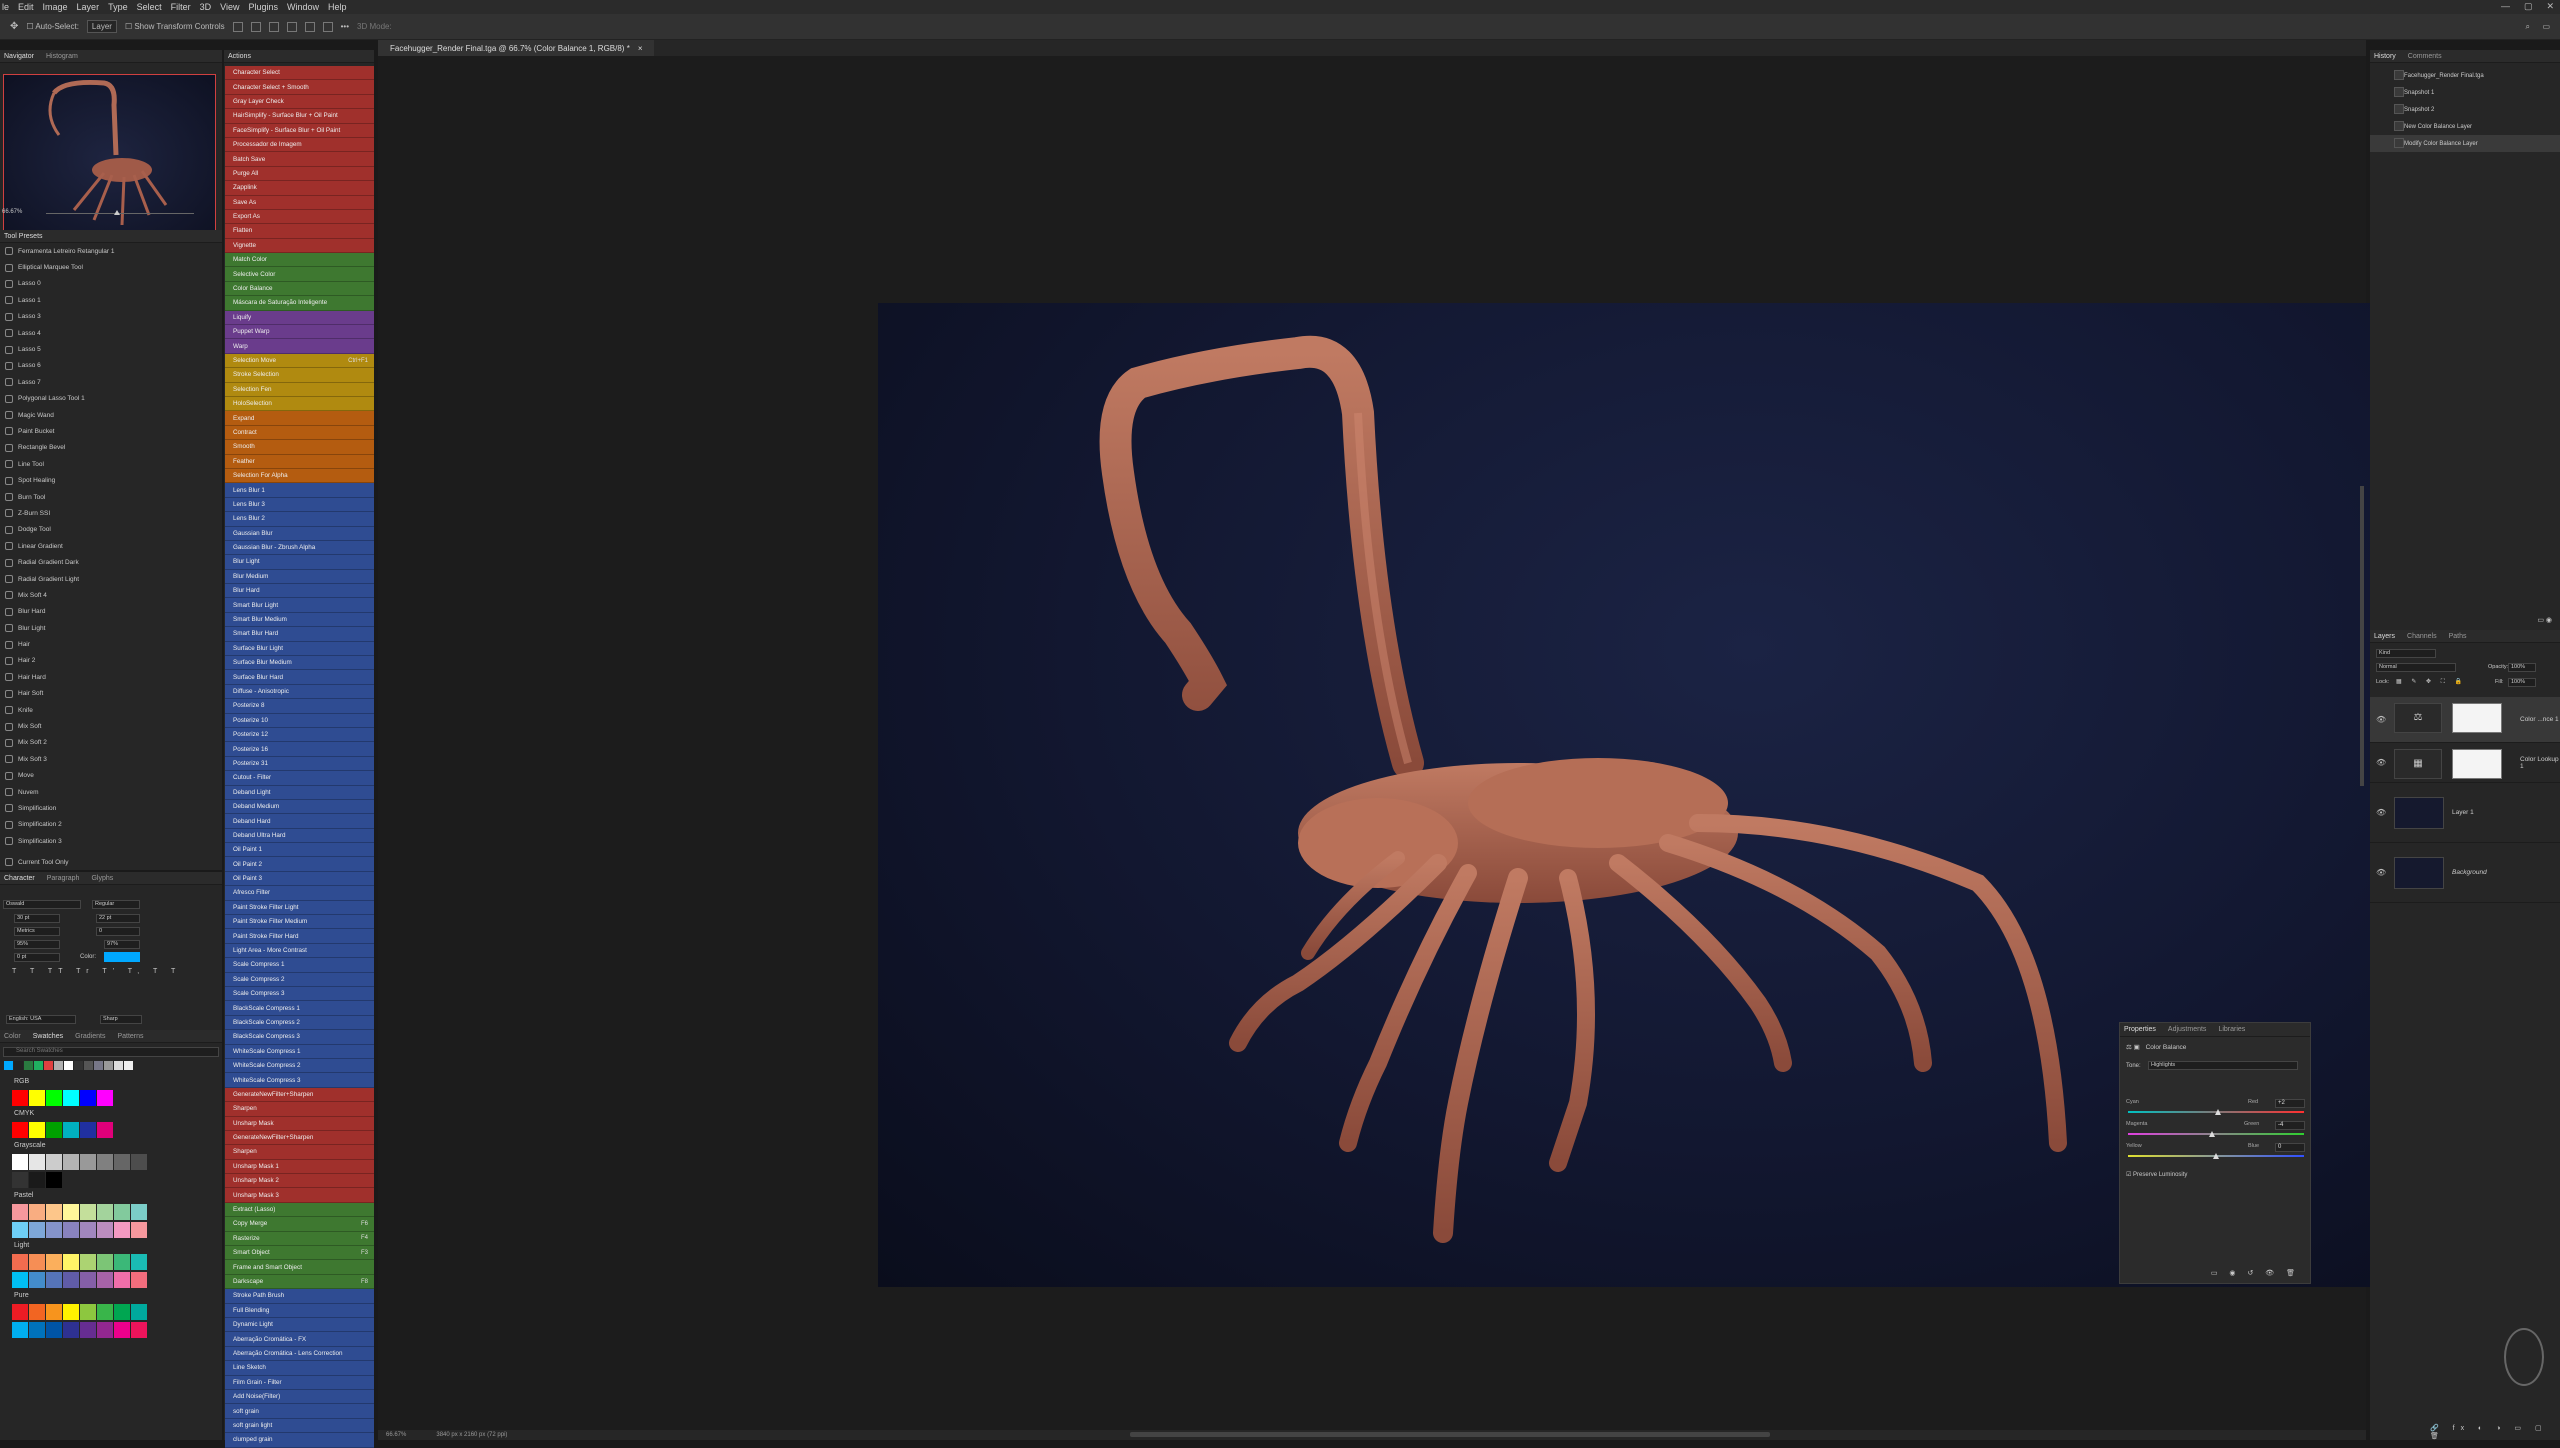 This screenshot has width=2560, height=1448. What do you see at coordinates (299, 1397) in the screenshot?
I see `action-item: Add Noise(Filter)` at bounding box center [299, 1397].